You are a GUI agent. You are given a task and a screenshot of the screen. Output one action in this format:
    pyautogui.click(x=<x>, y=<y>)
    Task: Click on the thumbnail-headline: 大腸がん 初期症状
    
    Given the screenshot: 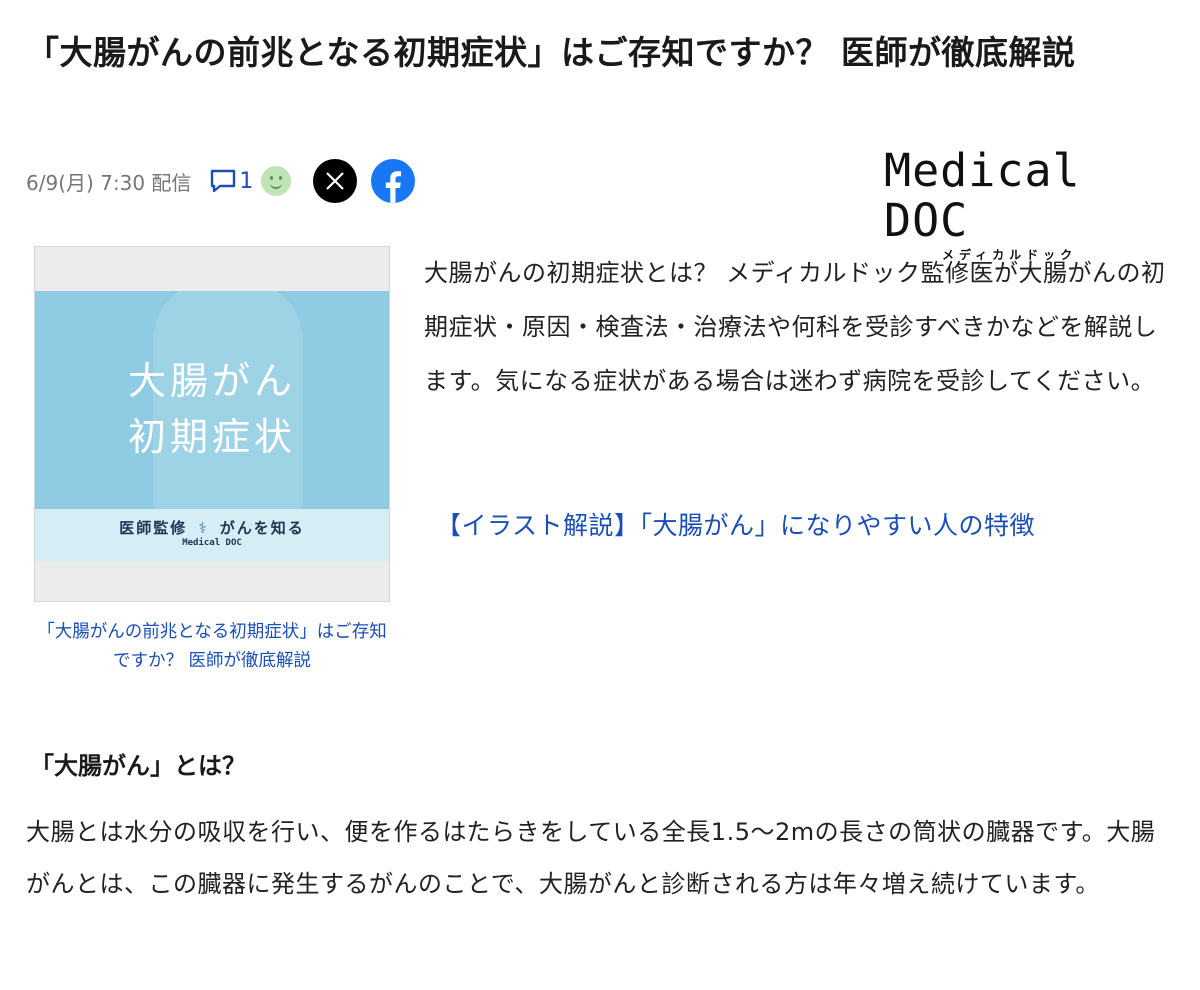 What is the action you would take?
    pyautogui.click(x=212, y=409)
    